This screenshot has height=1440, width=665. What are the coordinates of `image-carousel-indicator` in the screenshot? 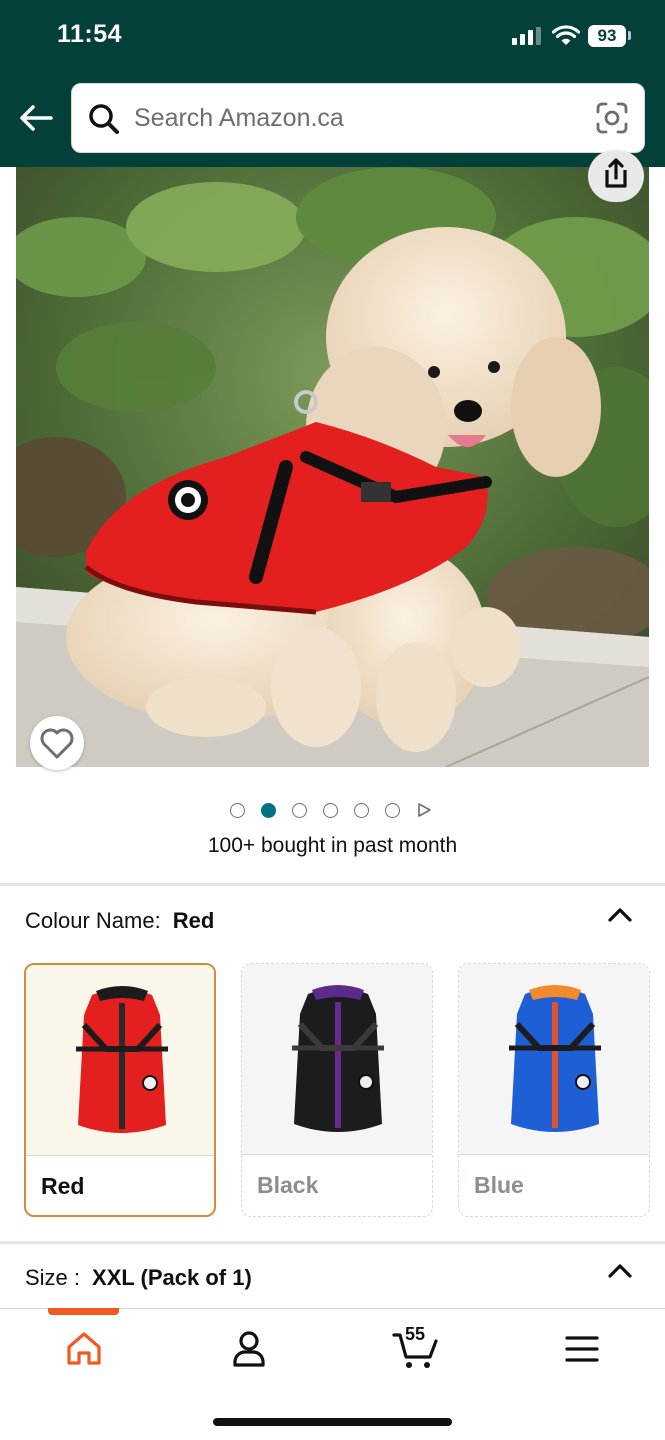 It's located at (331, 810).